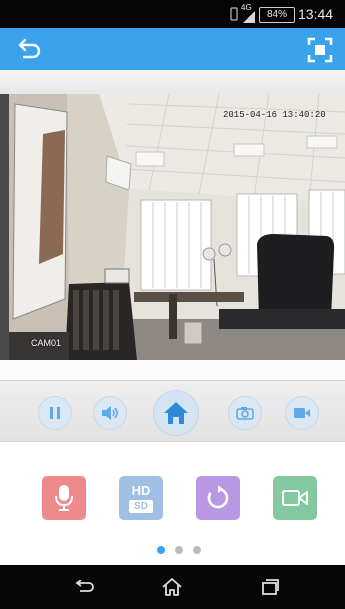  What do you see at coordinates (161, 550) in the screenshot?
I see `page-dot-active` at bounding box center [161, 550].